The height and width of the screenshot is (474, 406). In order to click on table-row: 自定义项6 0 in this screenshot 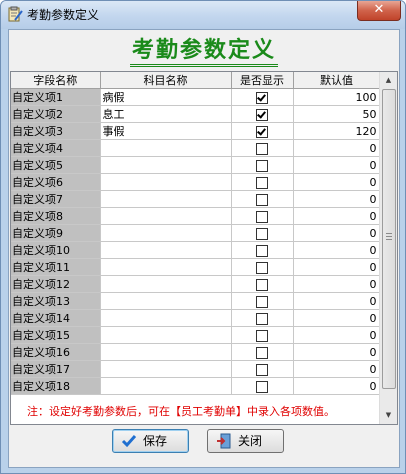, I will do `click(196, 182)`.